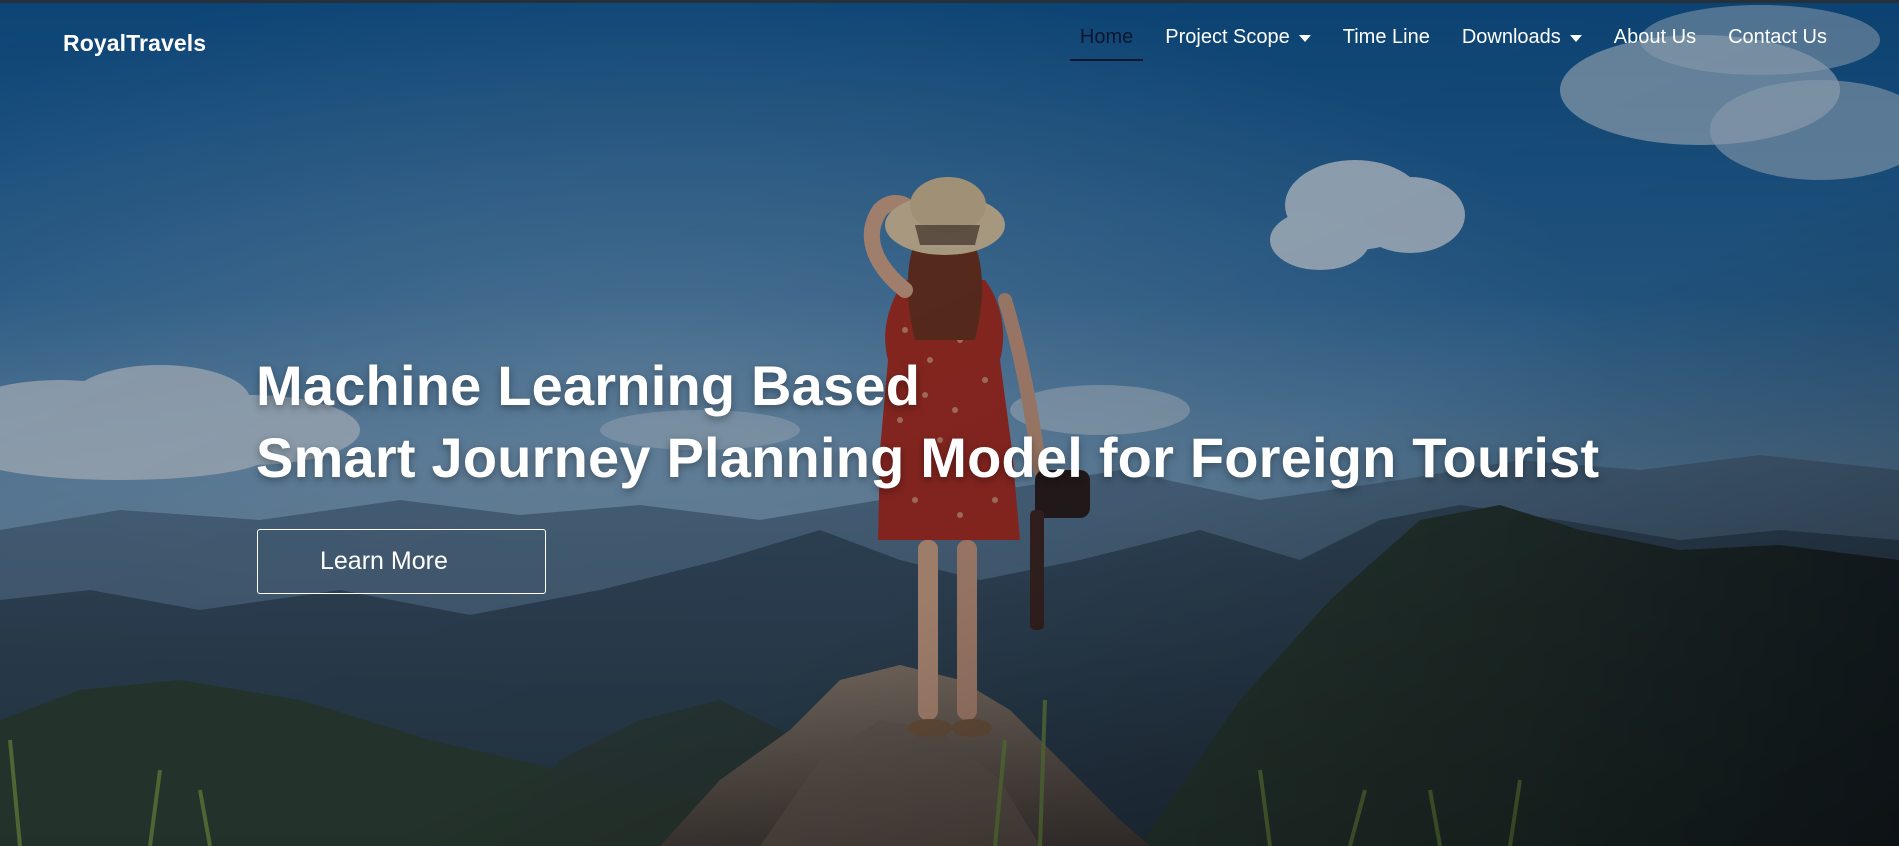  Describe the element at coordinates (1106, 37) in the screenshot. I see `nav-item-label: Home` at that location.